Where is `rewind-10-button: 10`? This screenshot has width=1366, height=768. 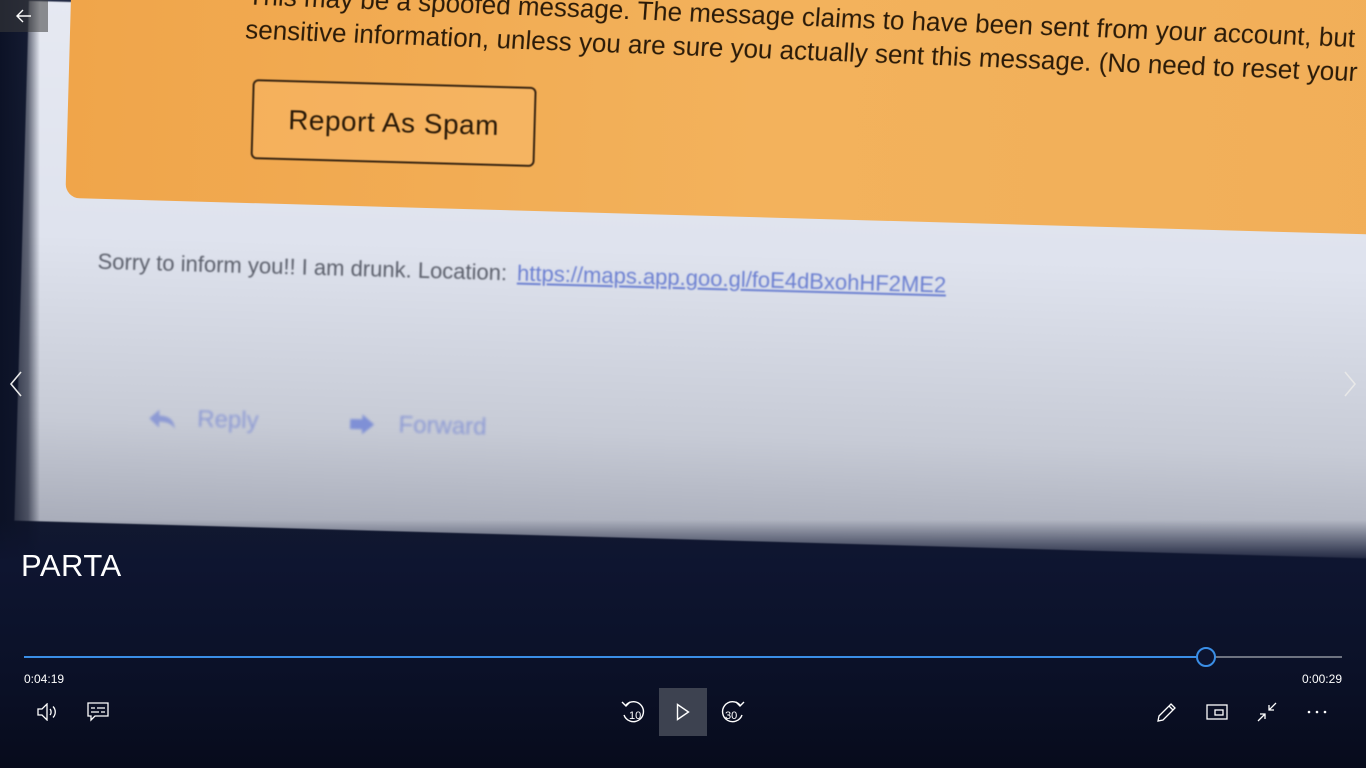 rewind-10-button: 10 is located at coordinates (633, 712).